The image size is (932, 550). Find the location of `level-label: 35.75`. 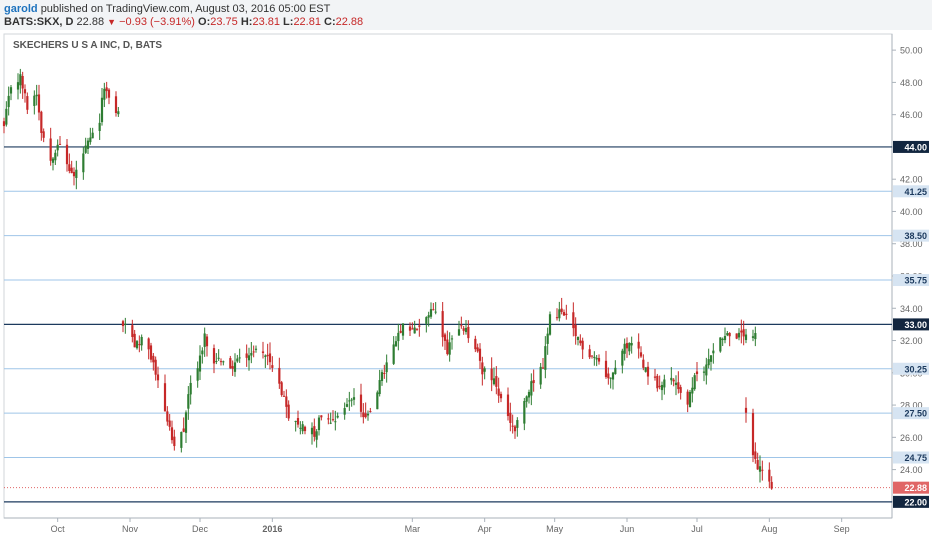

level-label: 35.75 is located at coordinates (915, 281).